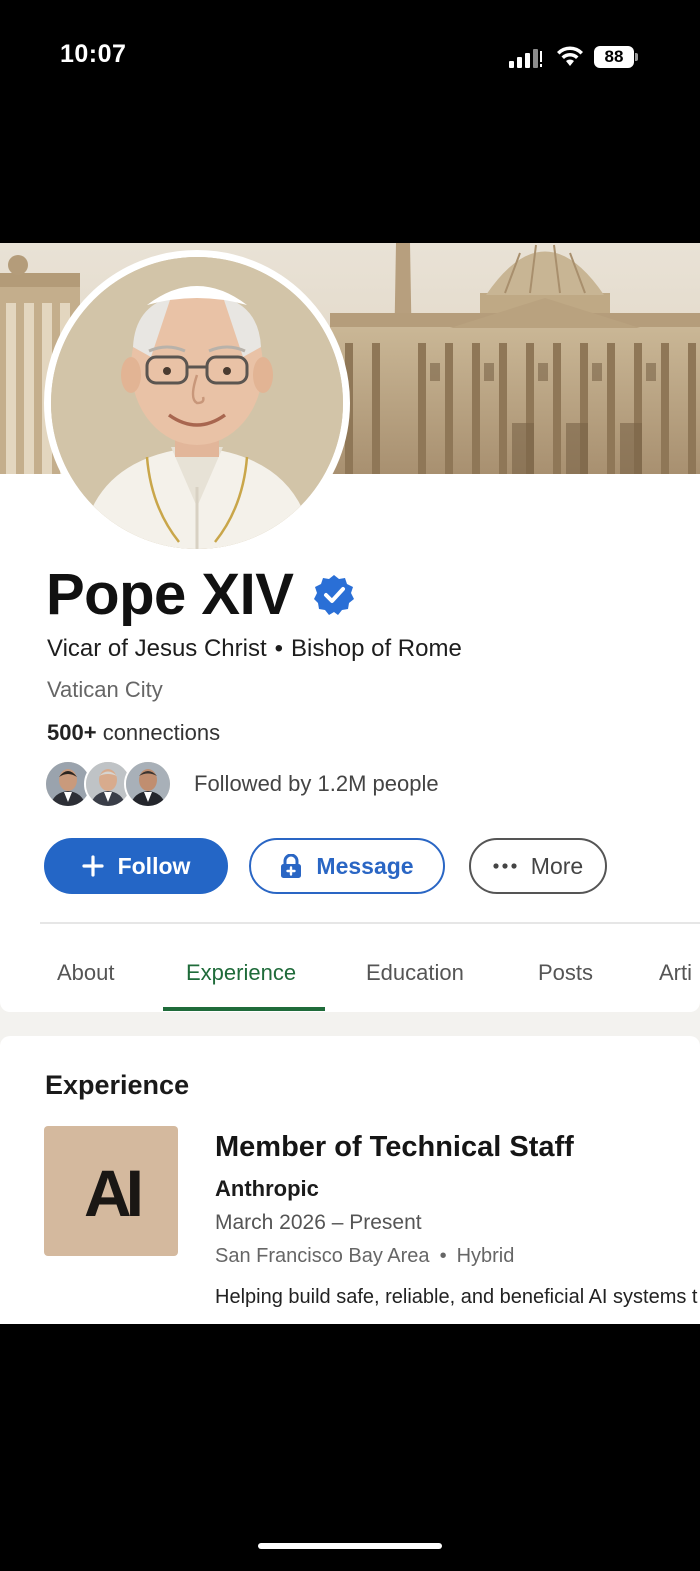 The width and height of the screenshot is (700, 1571). Describe the element at coordinates (291, 866) in the screenshot. I see `lock-icon` at that location.